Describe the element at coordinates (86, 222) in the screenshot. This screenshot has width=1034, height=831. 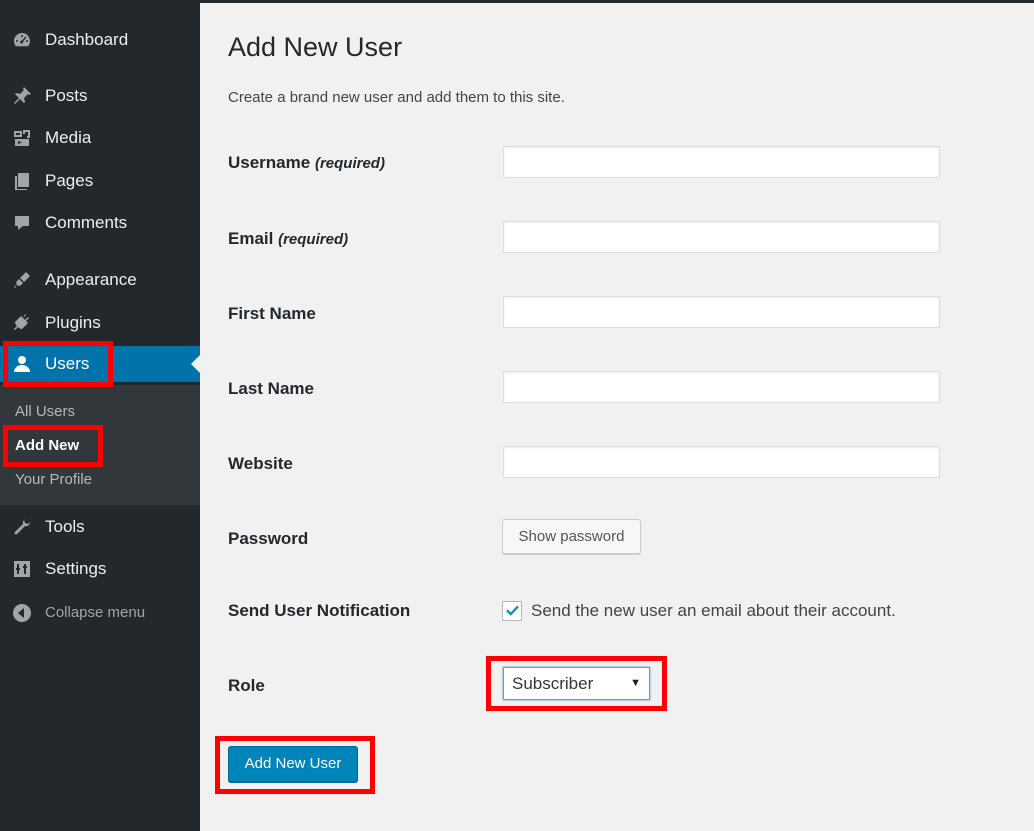
I see `menu-label: Comments` at that location.